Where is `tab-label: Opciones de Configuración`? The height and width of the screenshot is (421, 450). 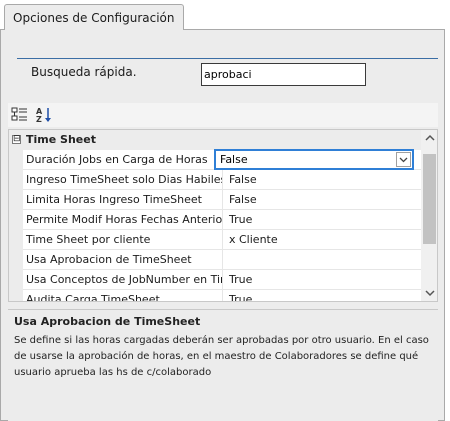 tab-label: Opciones de Configuración is located at coordinates (94, 18).